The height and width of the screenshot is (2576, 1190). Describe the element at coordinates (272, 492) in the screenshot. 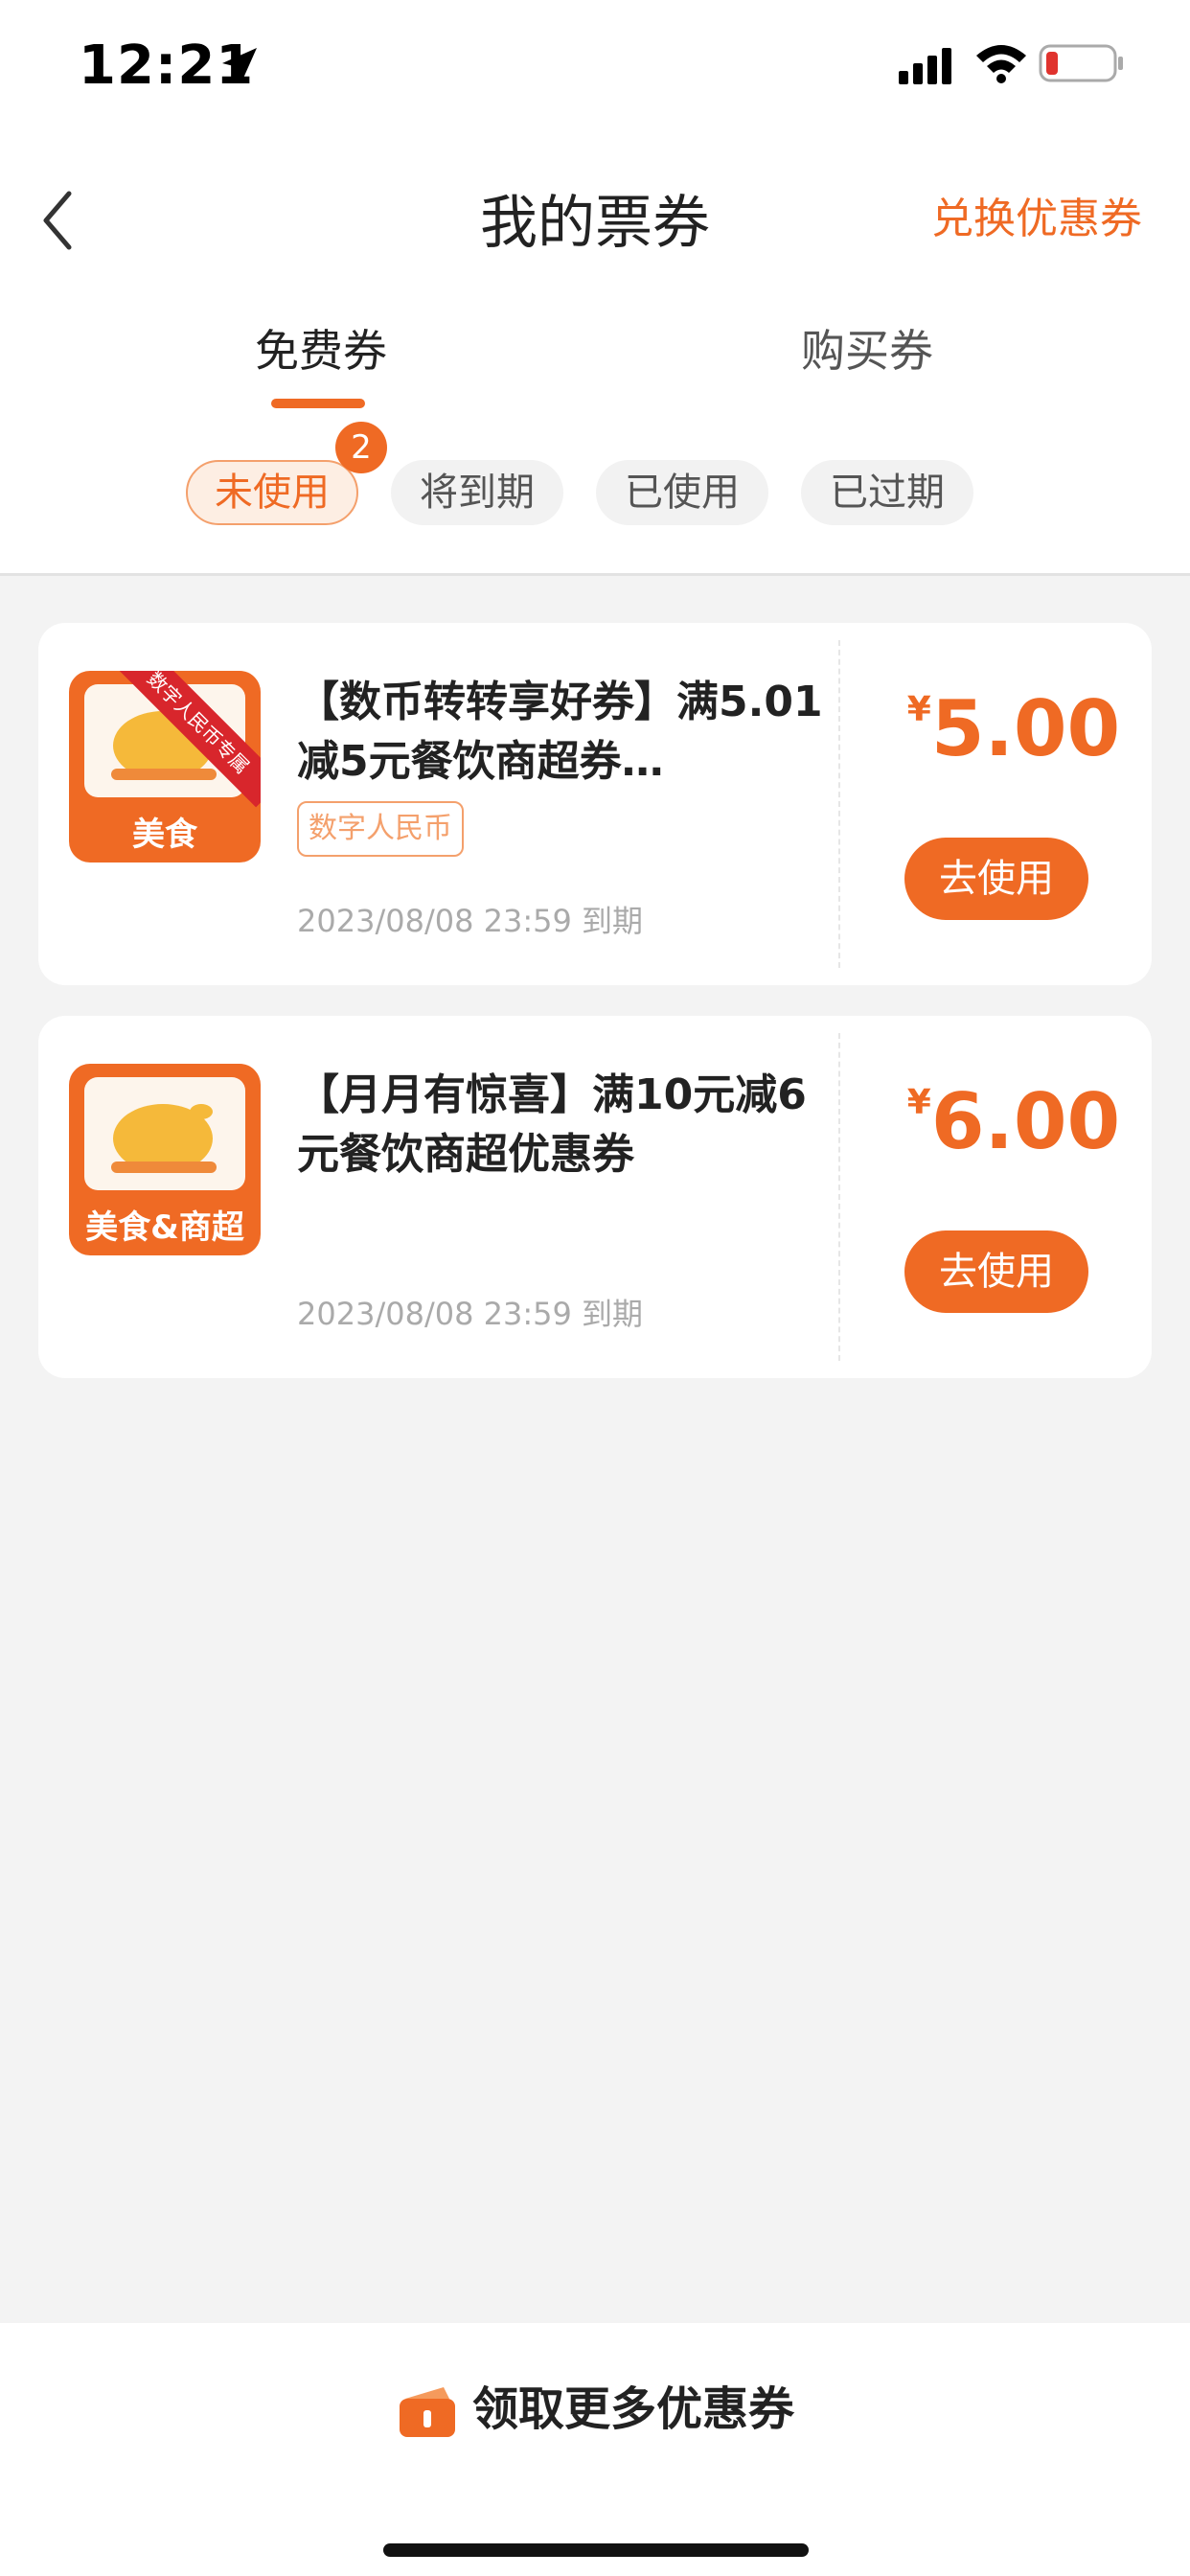

I see `filter-unused: 未使用` at that location.